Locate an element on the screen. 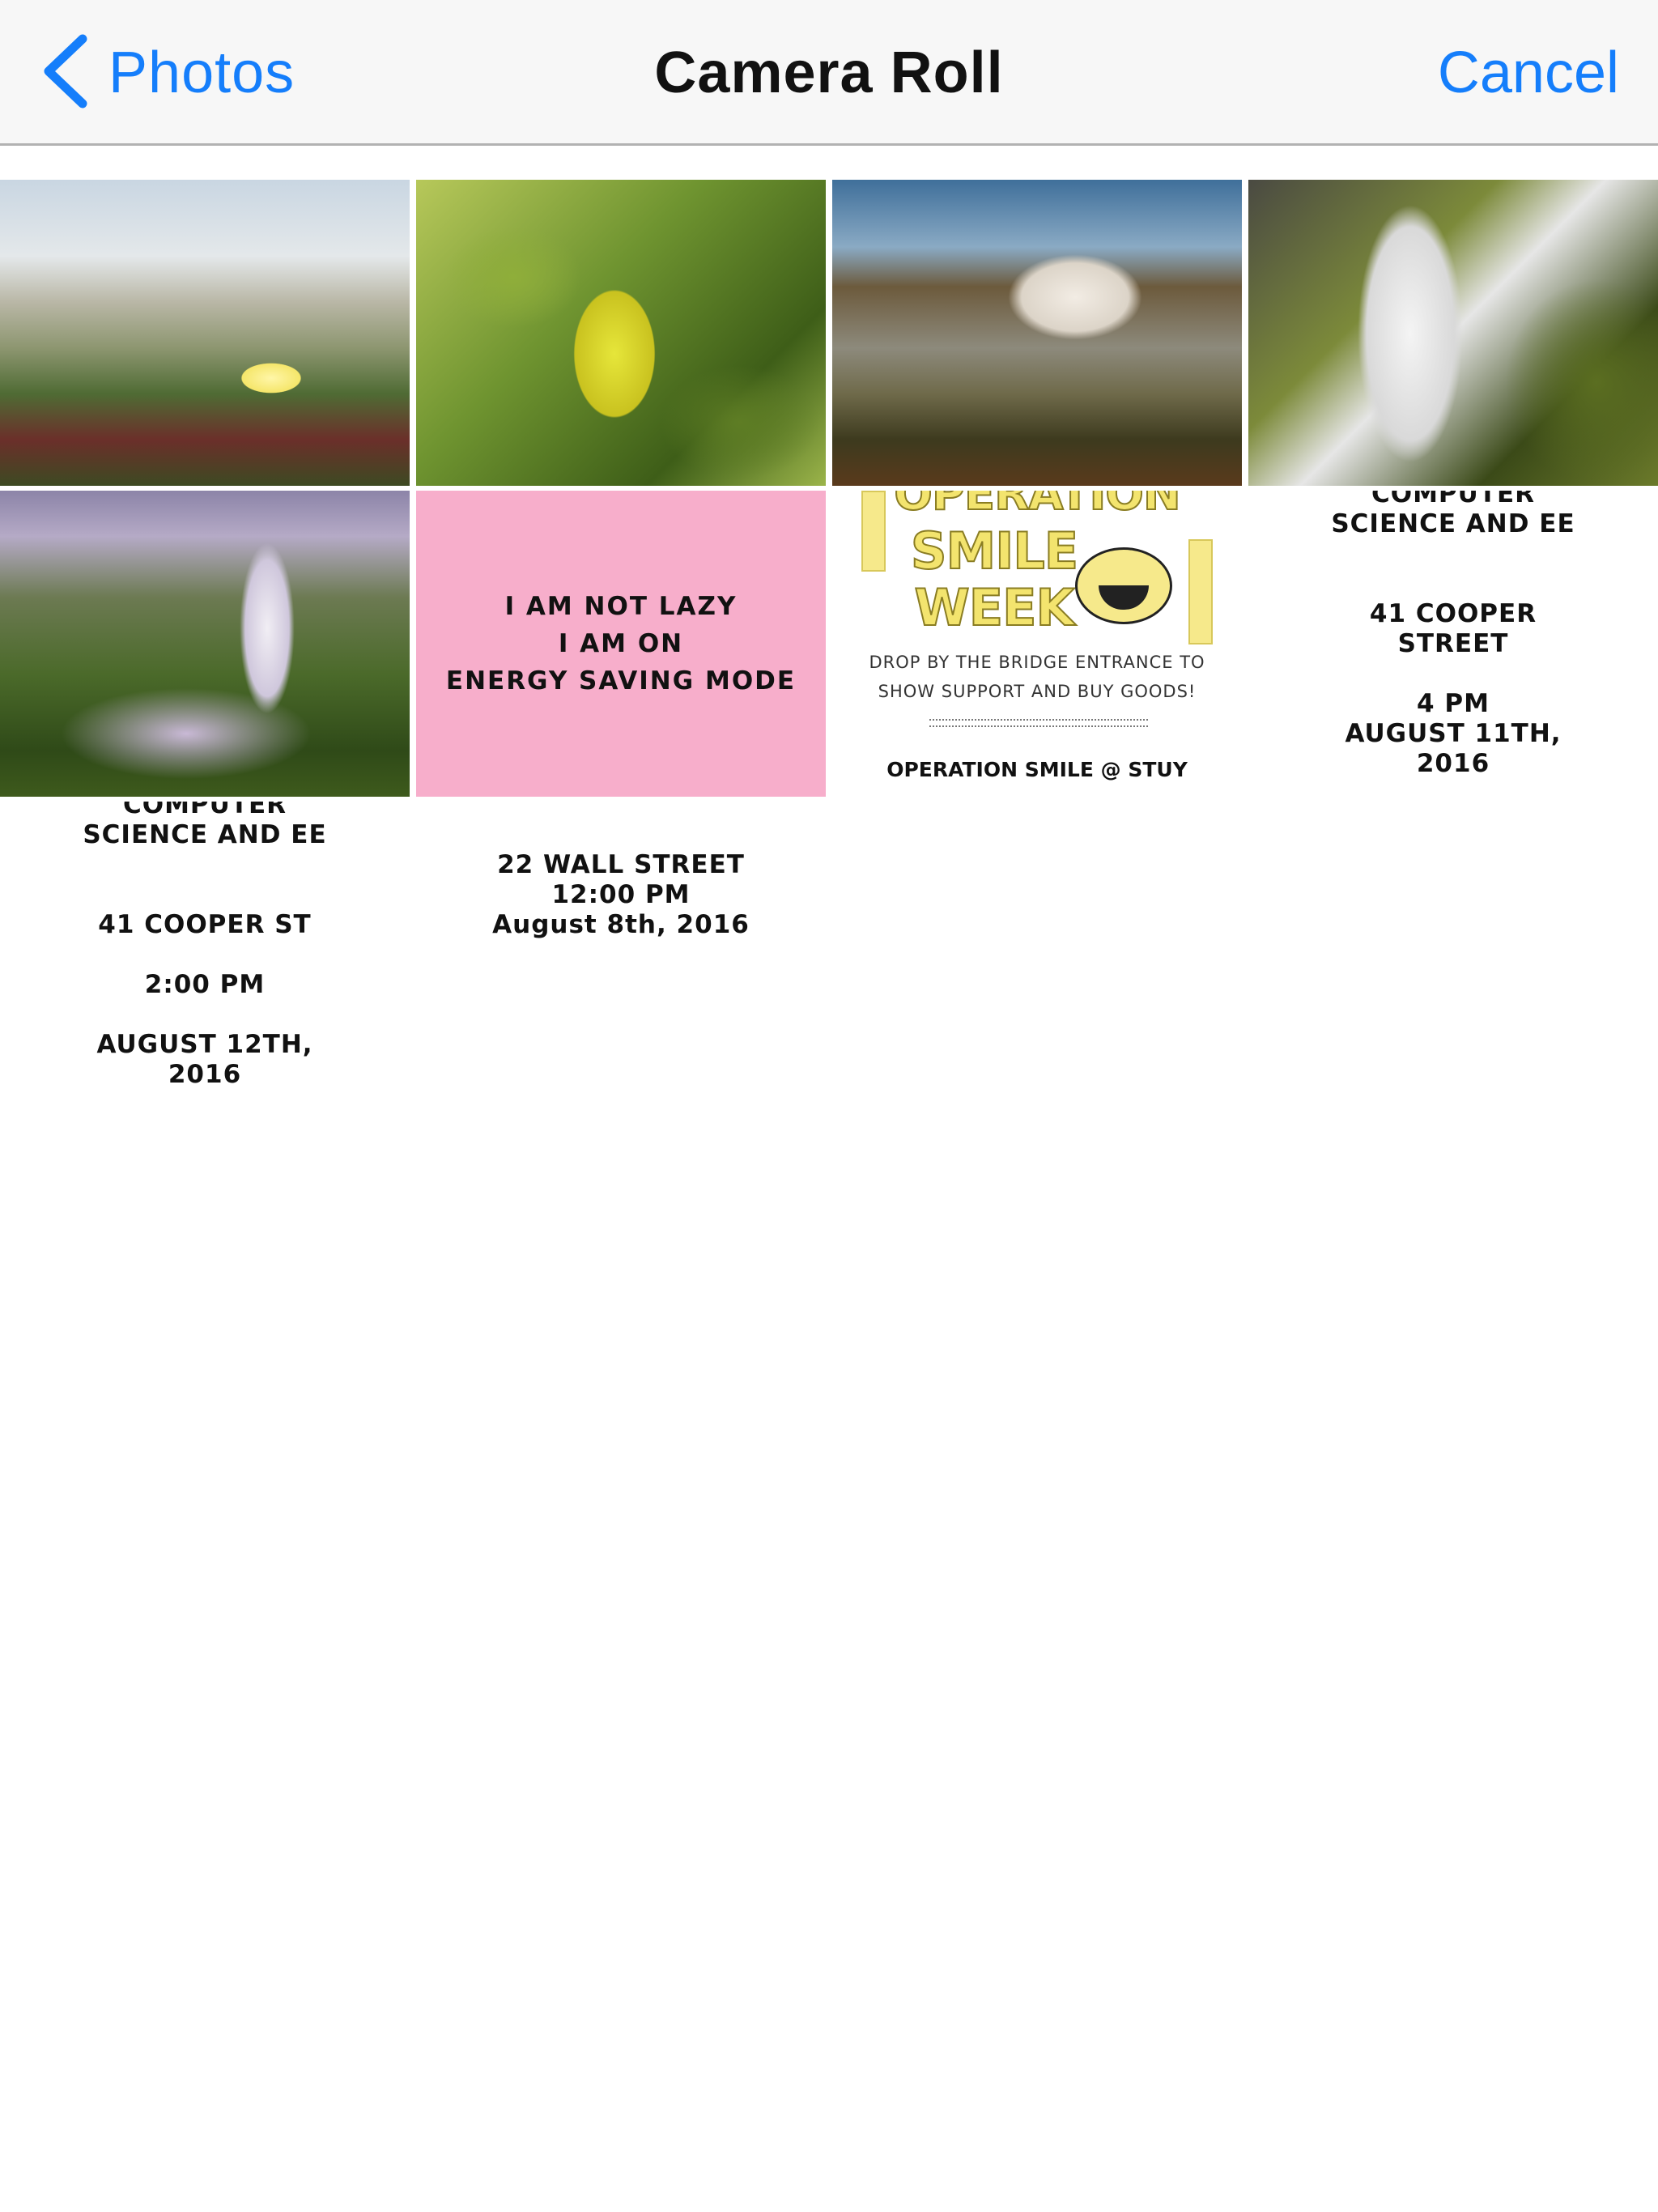 The width and height of the screenshot is (1658, 2212). event-aug12-line-1: COMPUTER is located at coordinates (204, 811).